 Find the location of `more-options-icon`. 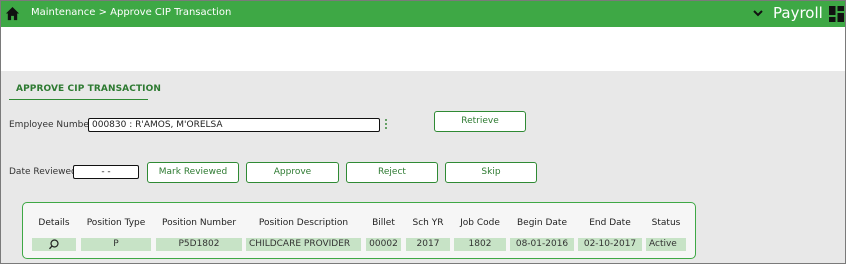

more-options-icon is located at coordinates (386, 125).